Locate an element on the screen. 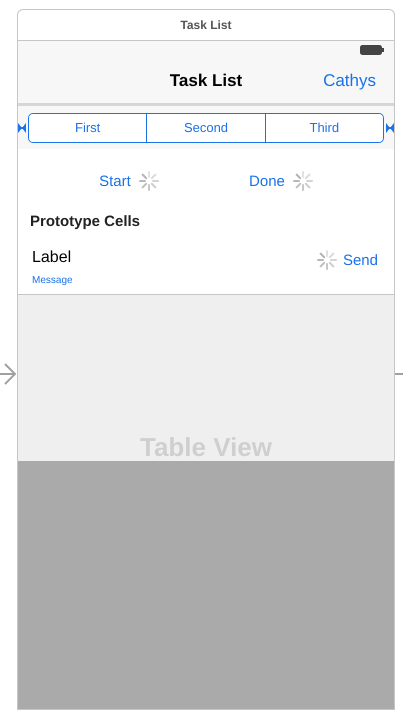 Image resolution: width=403 pixels, height=717 pixels. action-button: Start is located at coordinates (115, 181).